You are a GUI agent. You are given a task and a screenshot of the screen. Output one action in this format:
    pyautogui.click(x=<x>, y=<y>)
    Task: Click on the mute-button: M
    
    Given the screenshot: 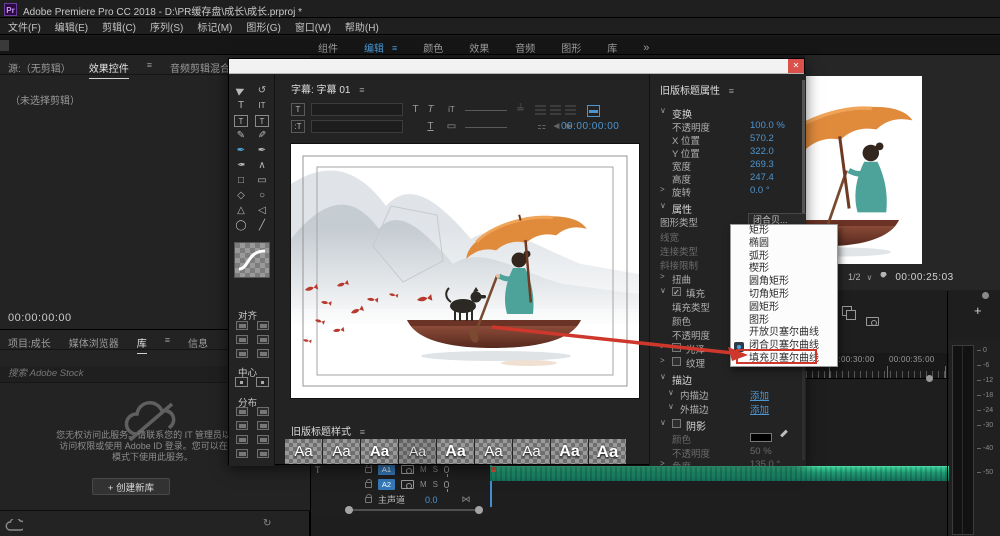 What is the action you would take?
    pyautogui.click(x=423, y=484)
    